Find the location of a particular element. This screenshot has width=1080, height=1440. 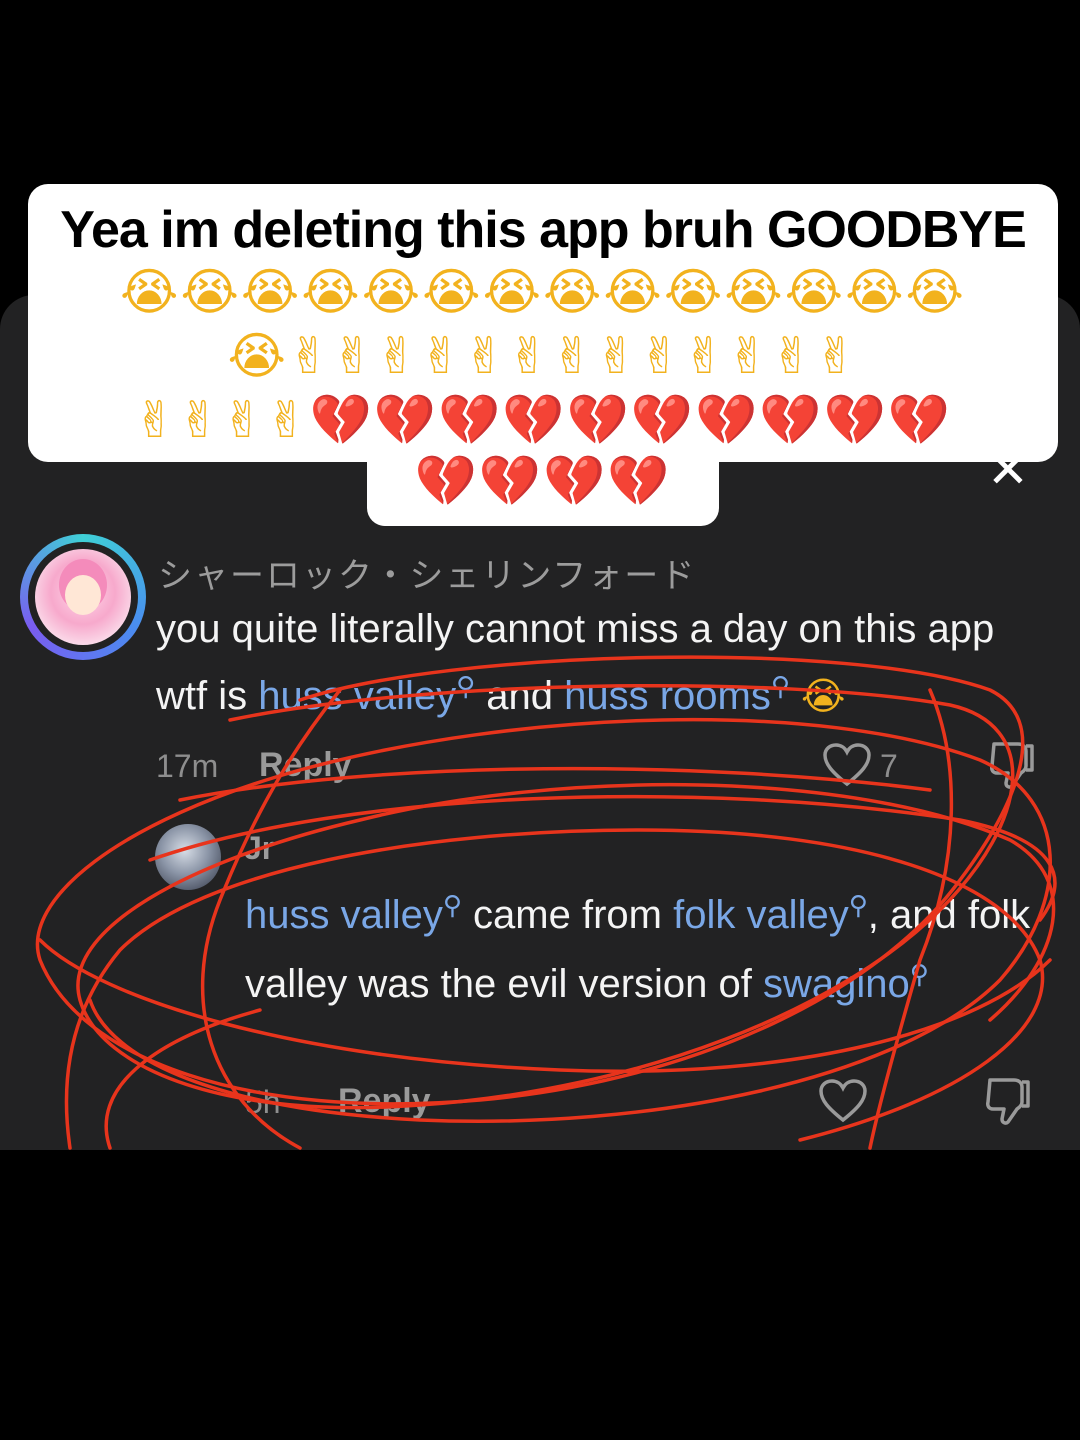

peace-emojis: ✌✌✌✌ is located at coordinates (221, 420).